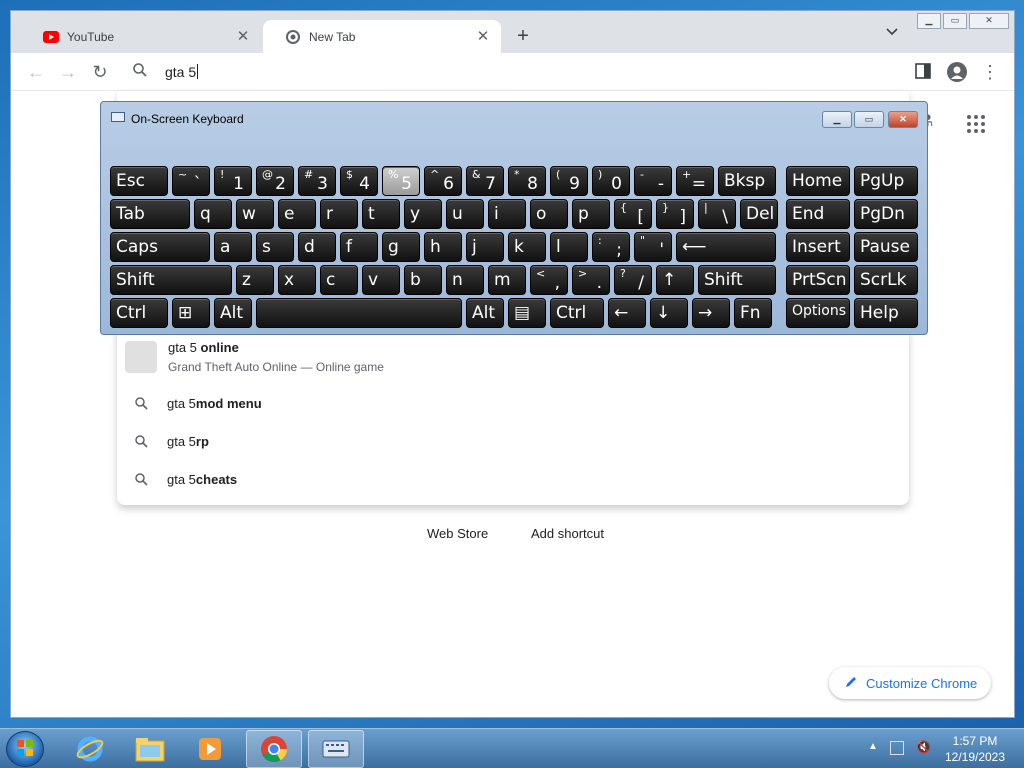 The height and width of the screenshot is (768, 1024). I want to click on osk-key: v, so click(381, 280).